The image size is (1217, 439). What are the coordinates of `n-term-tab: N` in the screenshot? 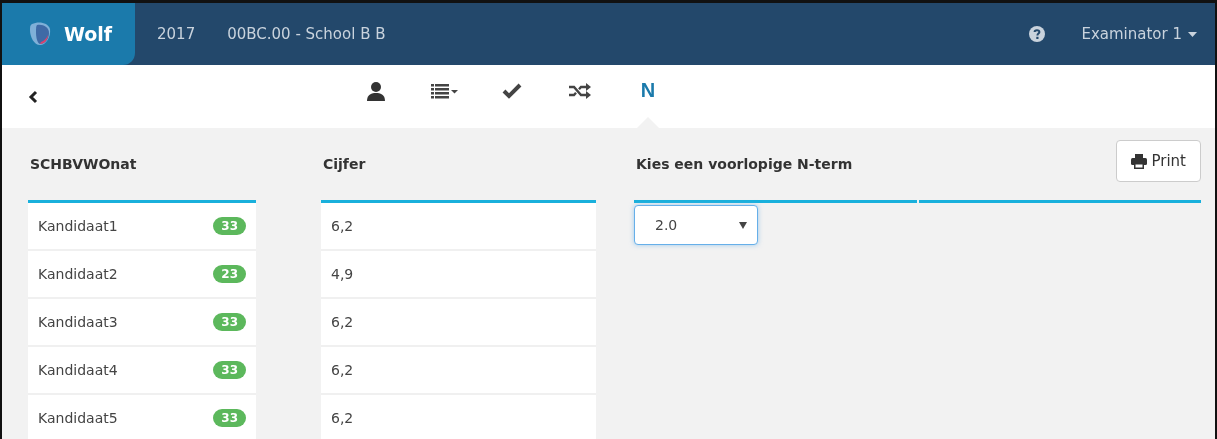 It's located at (648, 96).